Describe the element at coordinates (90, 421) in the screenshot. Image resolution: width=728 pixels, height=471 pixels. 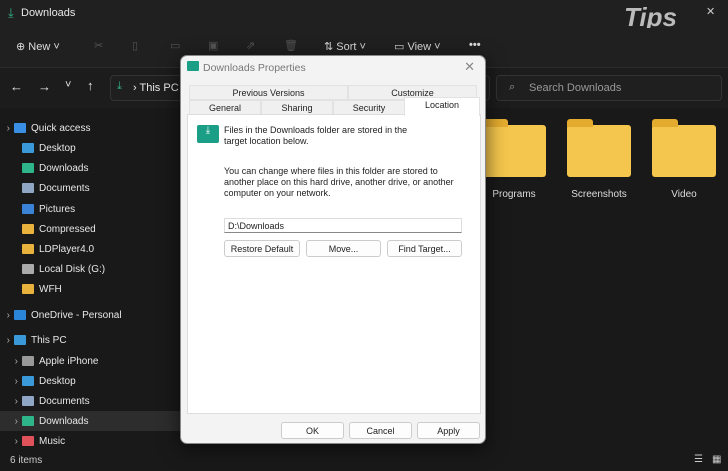
I see `sidebar-item: › Downloads` at that location.